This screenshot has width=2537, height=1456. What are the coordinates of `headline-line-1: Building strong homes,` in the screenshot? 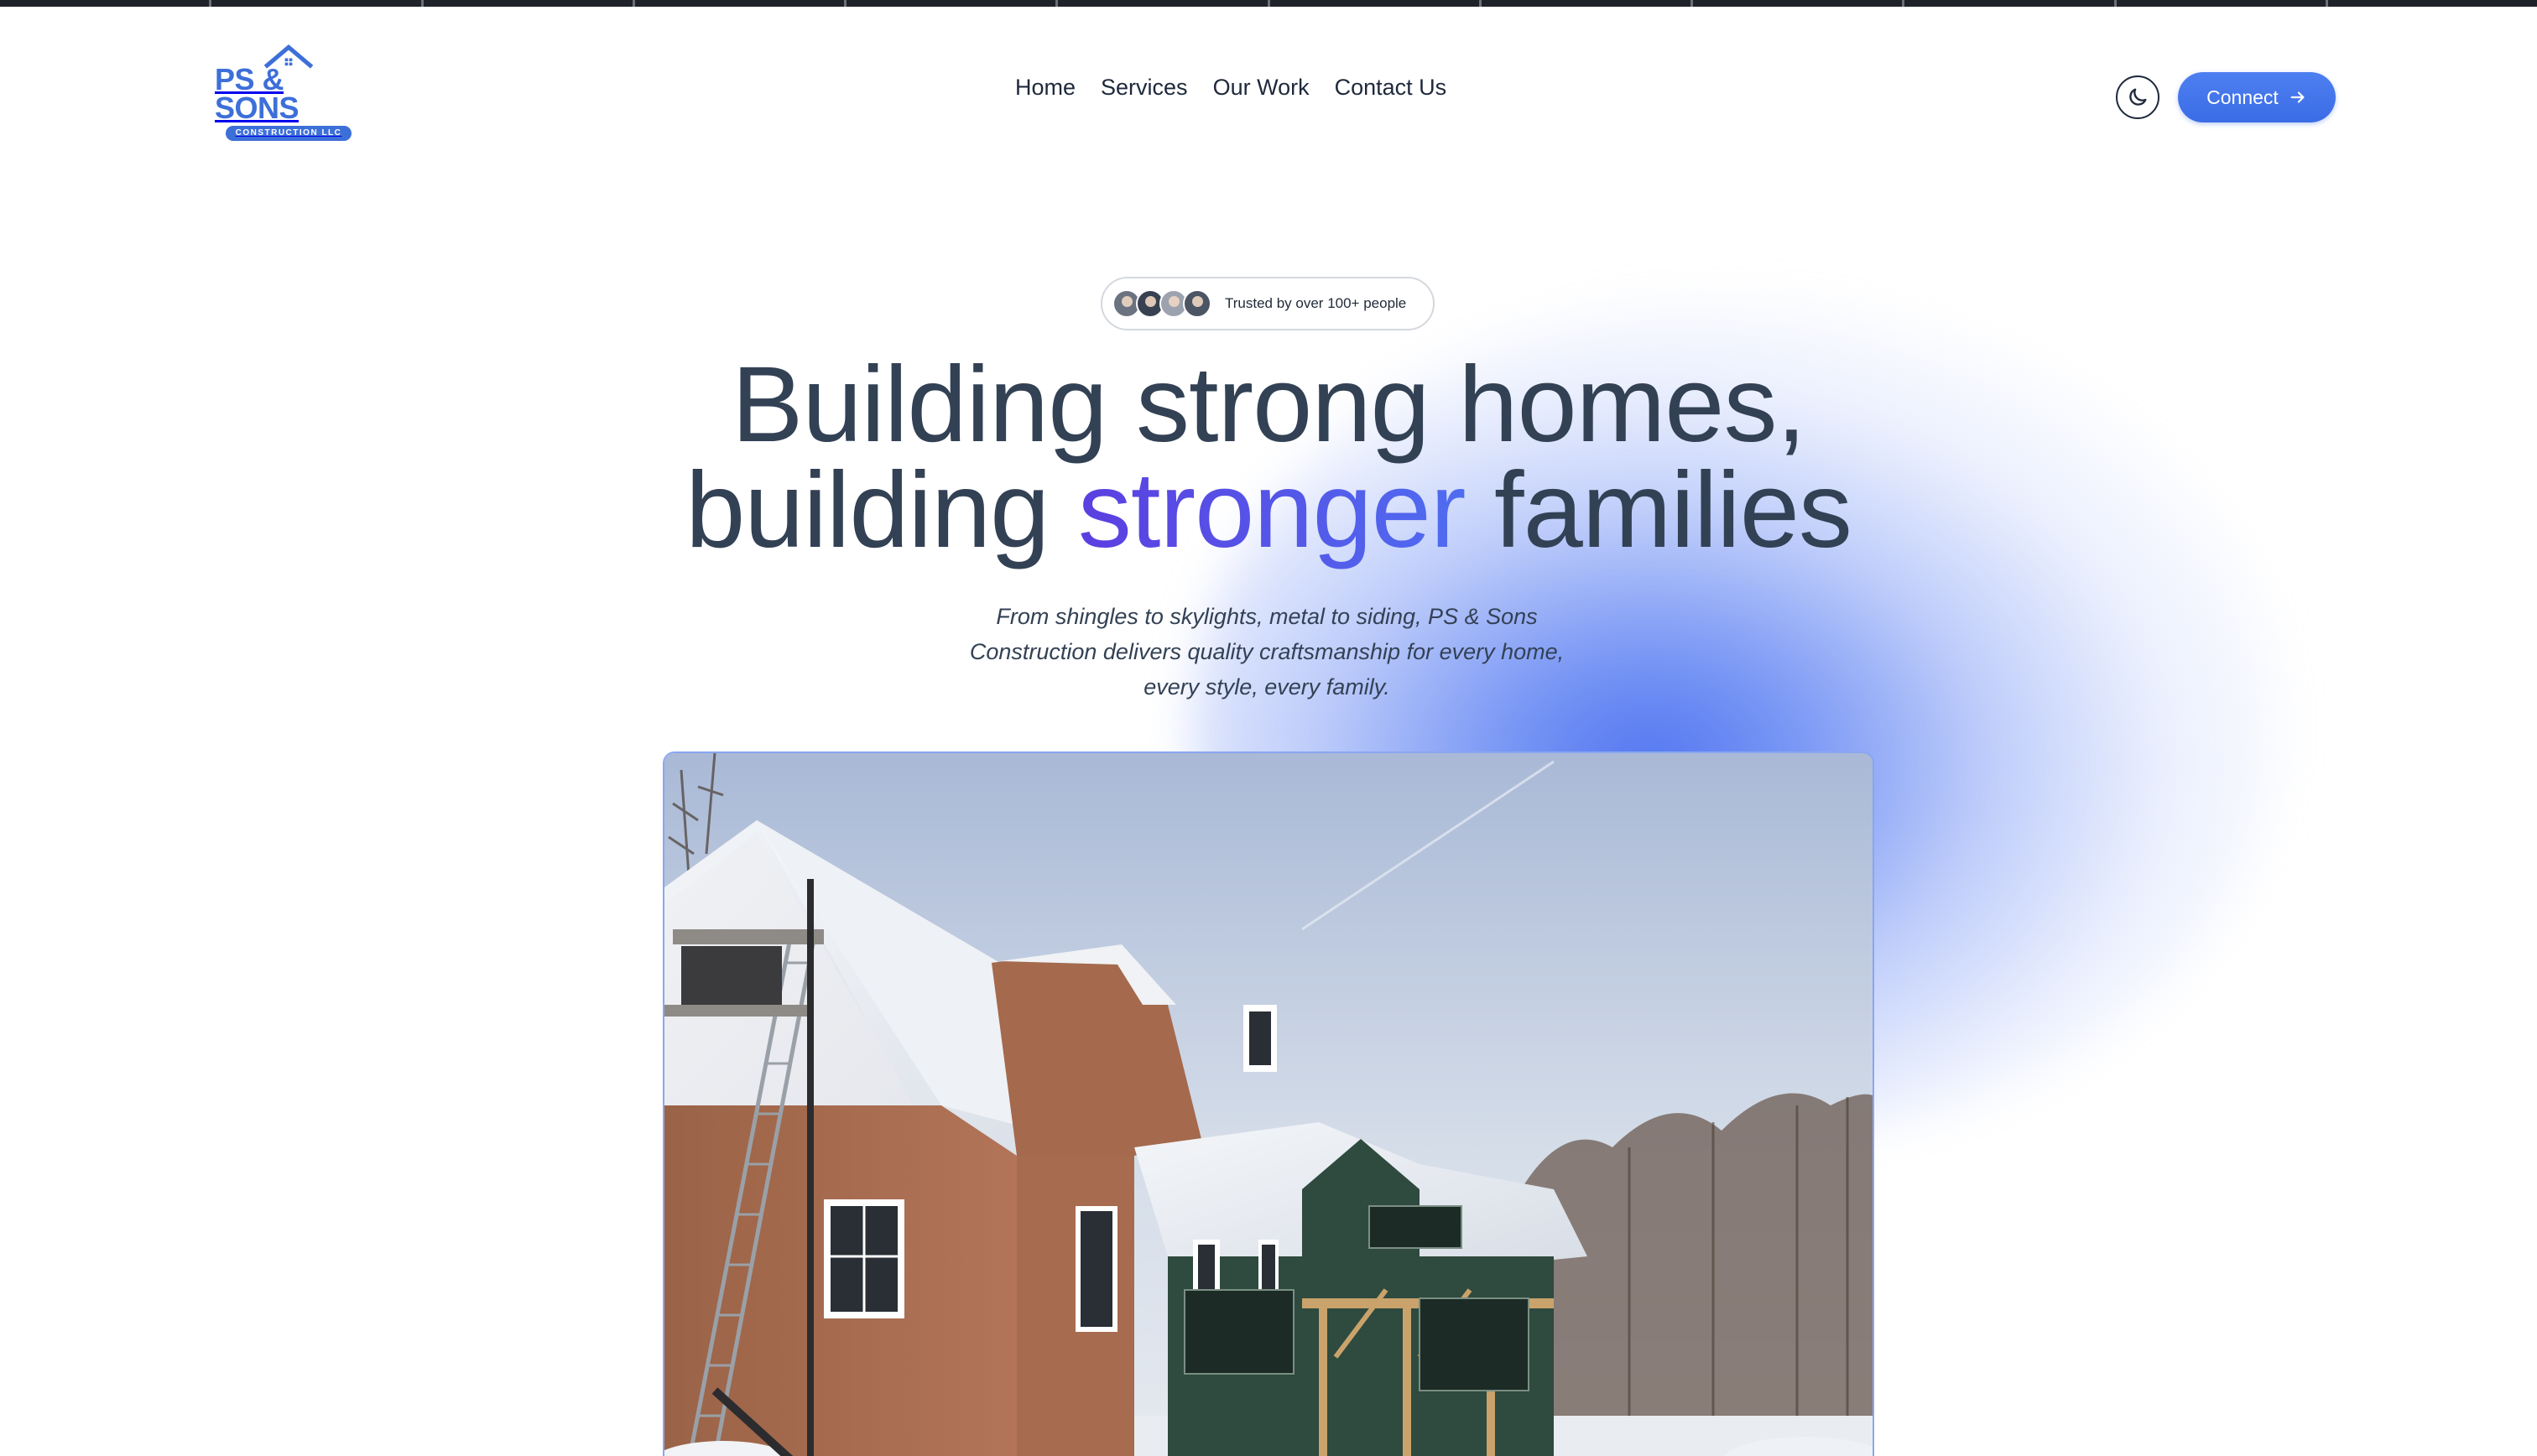 It's located at (1268, 405).